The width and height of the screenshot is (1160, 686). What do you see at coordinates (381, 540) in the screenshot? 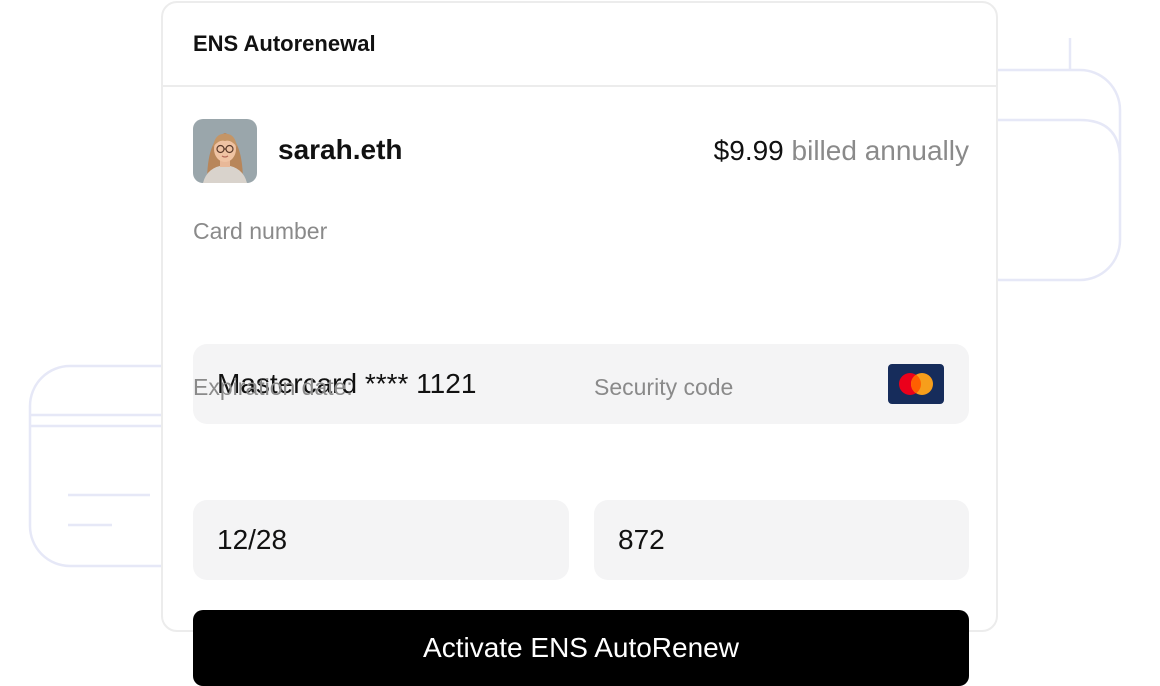
I see `expiration-date-field` at bounding box center [381, 540].